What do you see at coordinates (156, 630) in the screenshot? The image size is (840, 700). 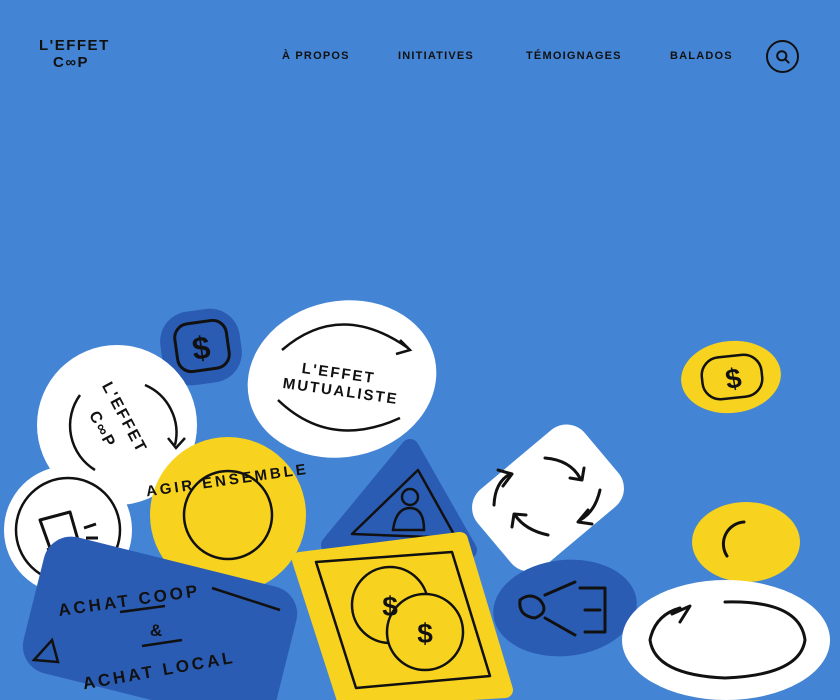 I see `achat-ampersand: &` at bounding box center [156, 630].